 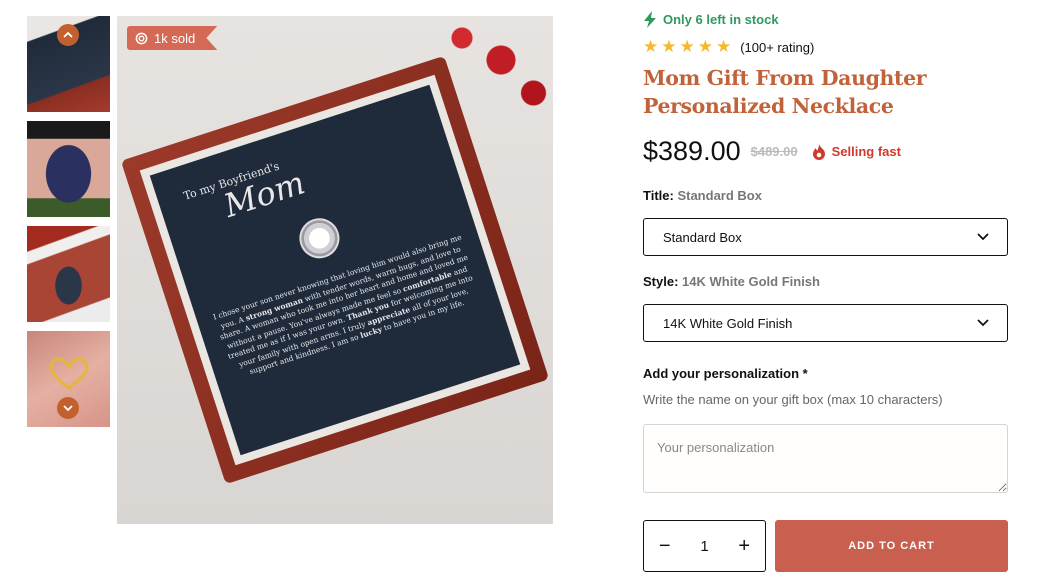 What do you see at coordinates (777, 47) in the screenshot?
I see `rating-count: (100+ rating)` at bounding box center [777, 47].